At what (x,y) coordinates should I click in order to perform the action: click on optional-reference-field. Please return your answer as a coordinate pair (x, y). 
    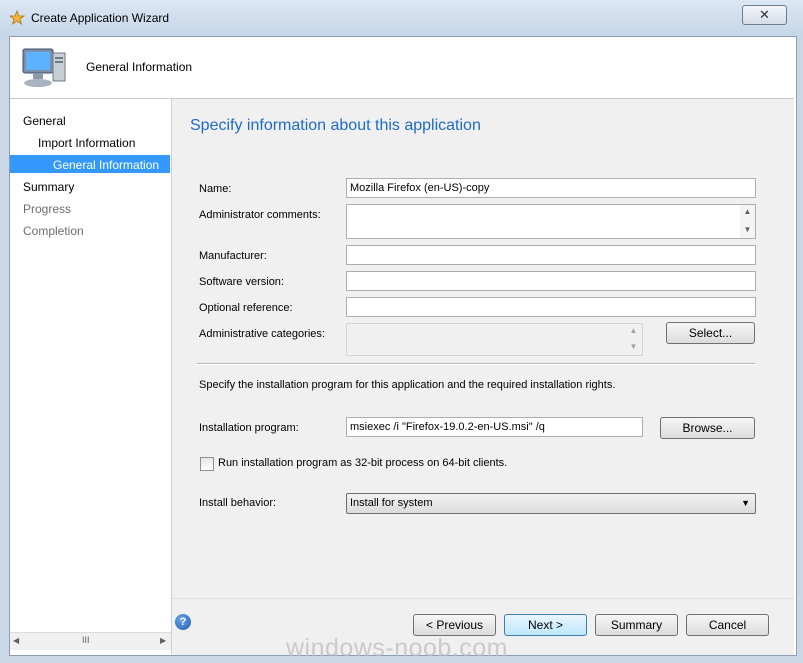
    Looking at the image, I should click on (551, 307).